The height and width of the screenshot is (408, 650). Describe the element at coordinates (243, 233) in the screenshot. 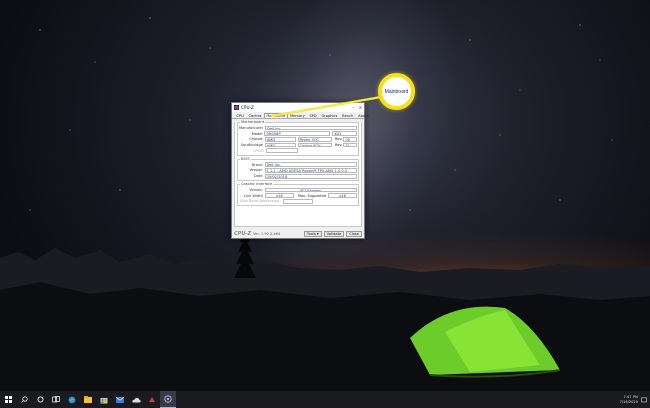

I see `cpuz-brand: CPU-Z` at that location.